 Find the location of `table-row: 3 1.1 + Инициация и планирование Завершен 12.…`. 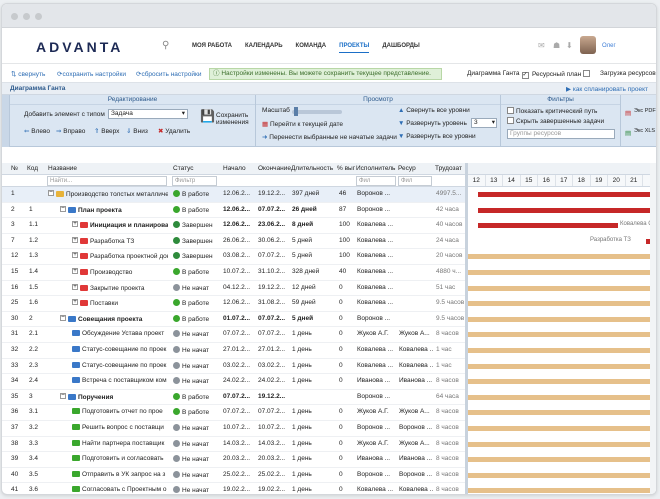

table-row: 3 1.1 + Инициация и планирование Завершен 12.… is located at coordinates (233, 226).